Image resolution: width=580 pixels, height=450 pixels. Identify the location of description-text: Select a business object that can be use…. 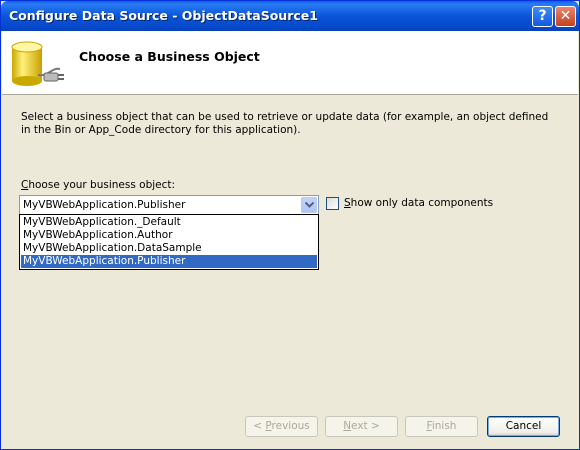
(285, 123).